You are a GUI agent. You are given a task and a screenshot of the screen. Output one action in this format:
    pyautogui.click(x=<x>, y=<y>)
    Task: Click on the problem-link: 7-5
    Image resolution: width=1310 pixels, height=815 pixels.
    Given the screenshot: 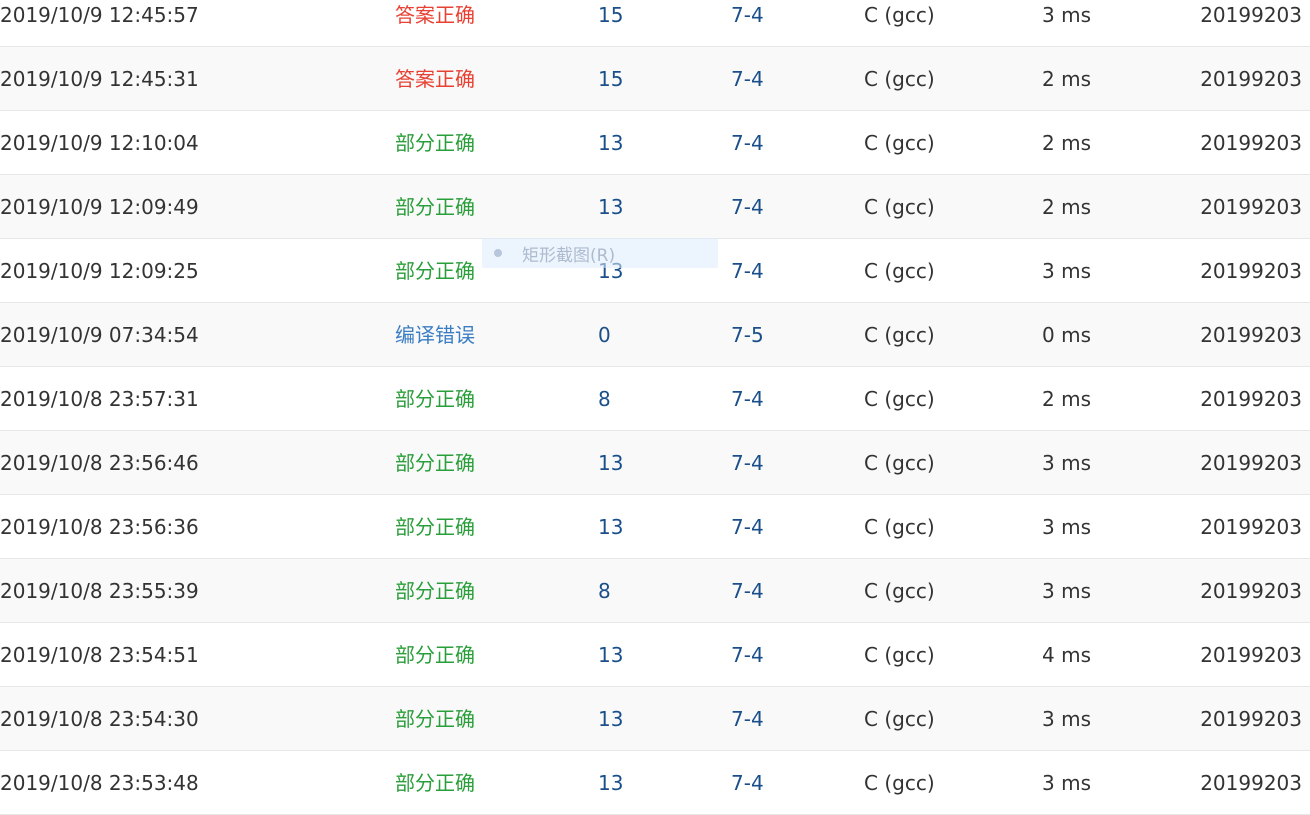 What is the action you would take?
    pyautogui.click(x=747, y=335)
    